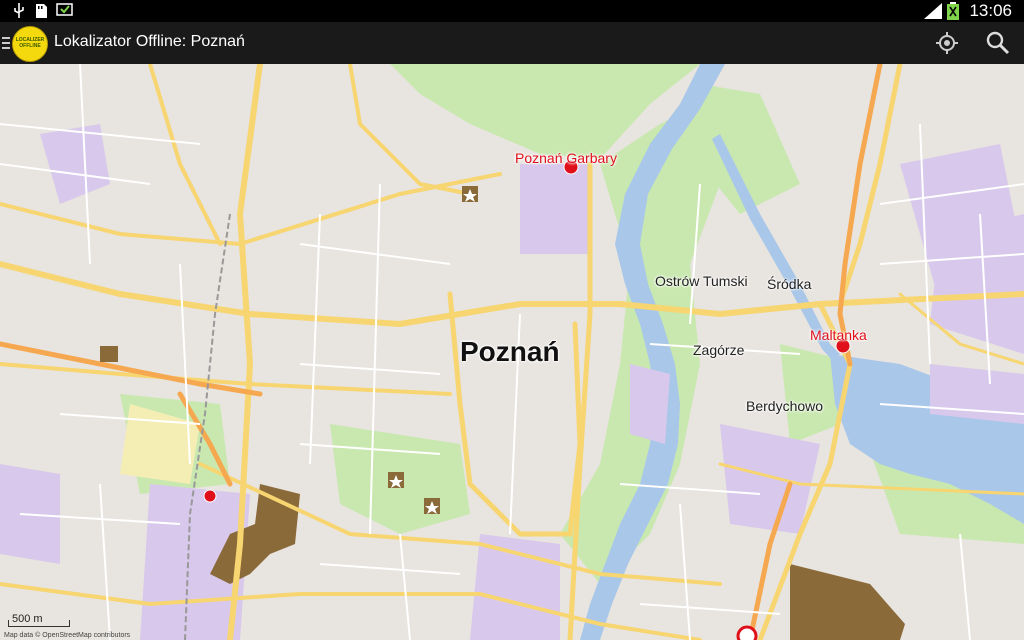 The height and width of the screenshot is (640, 1024). I want to click on signal-icon, so click(933, 11).